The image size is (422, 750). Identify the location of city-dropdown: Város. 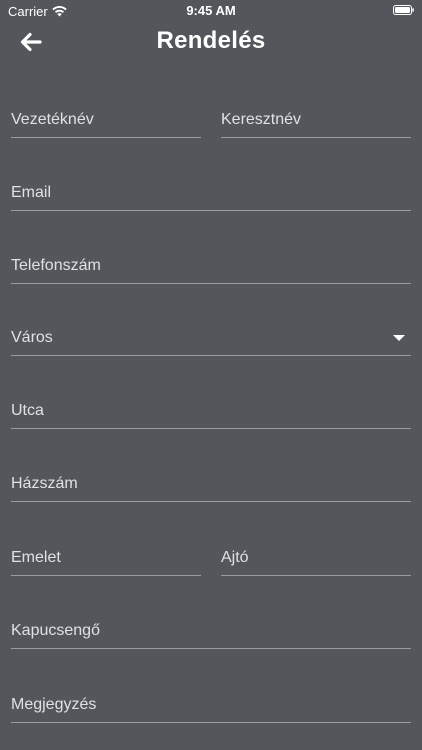
(211, 336).